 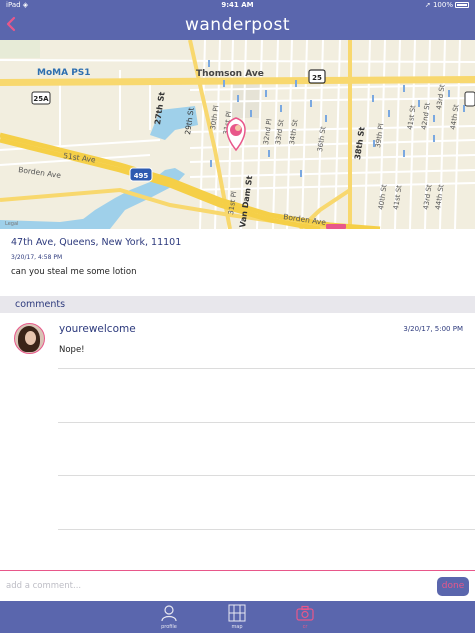 I want to click on tab-bar: profile map cr, so click(x=237, y=617).